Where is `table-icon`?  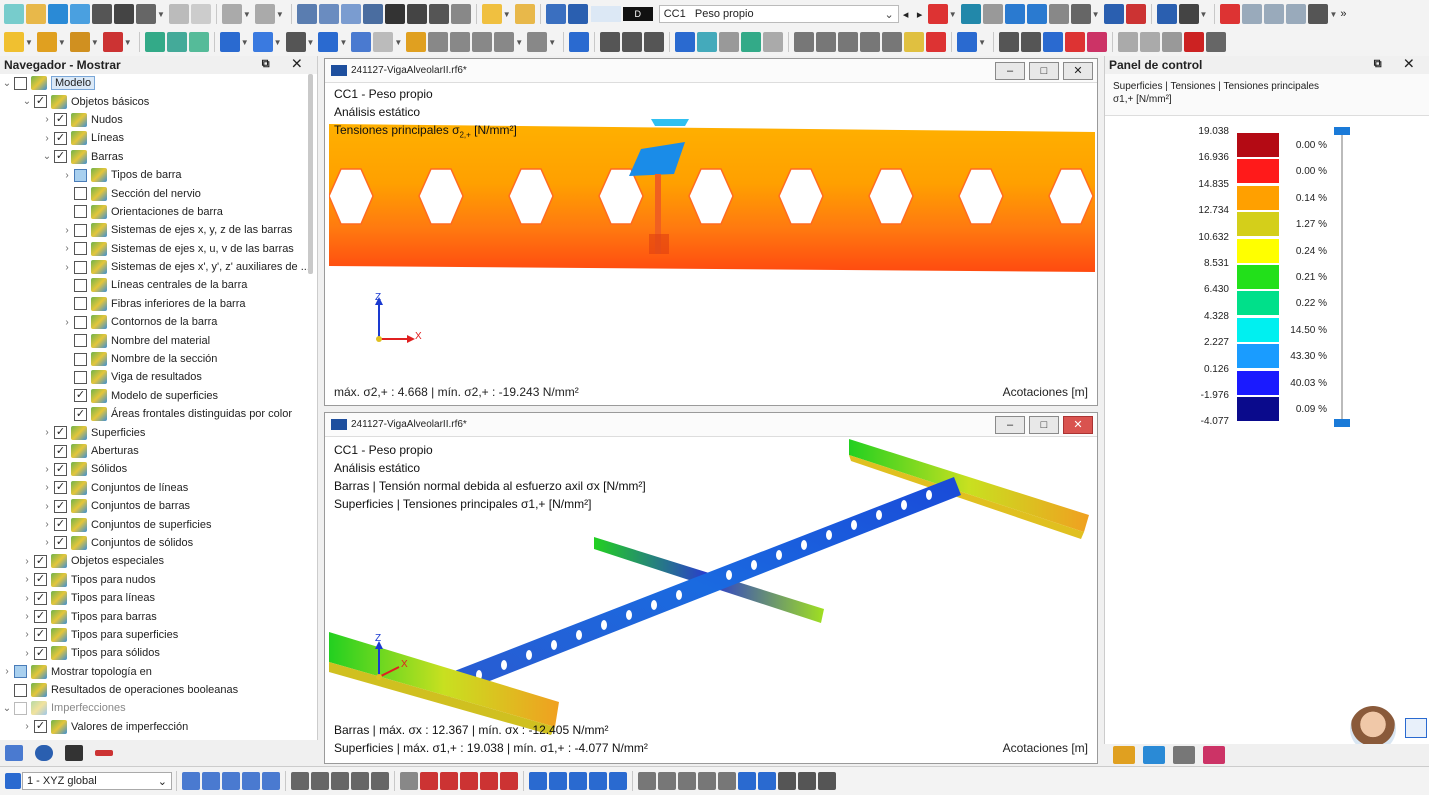 table-icon is located at coordinates (306, 14).